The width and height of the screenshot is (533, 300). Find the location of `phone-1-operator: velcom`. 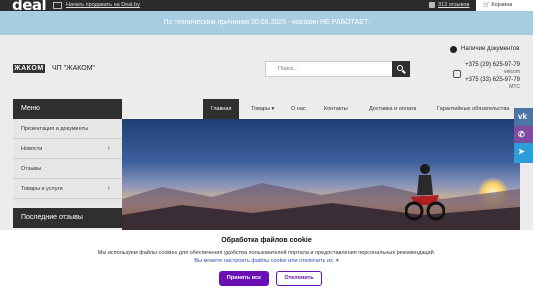

phone-1-operator: velcom is located at coordinates (512, 72).